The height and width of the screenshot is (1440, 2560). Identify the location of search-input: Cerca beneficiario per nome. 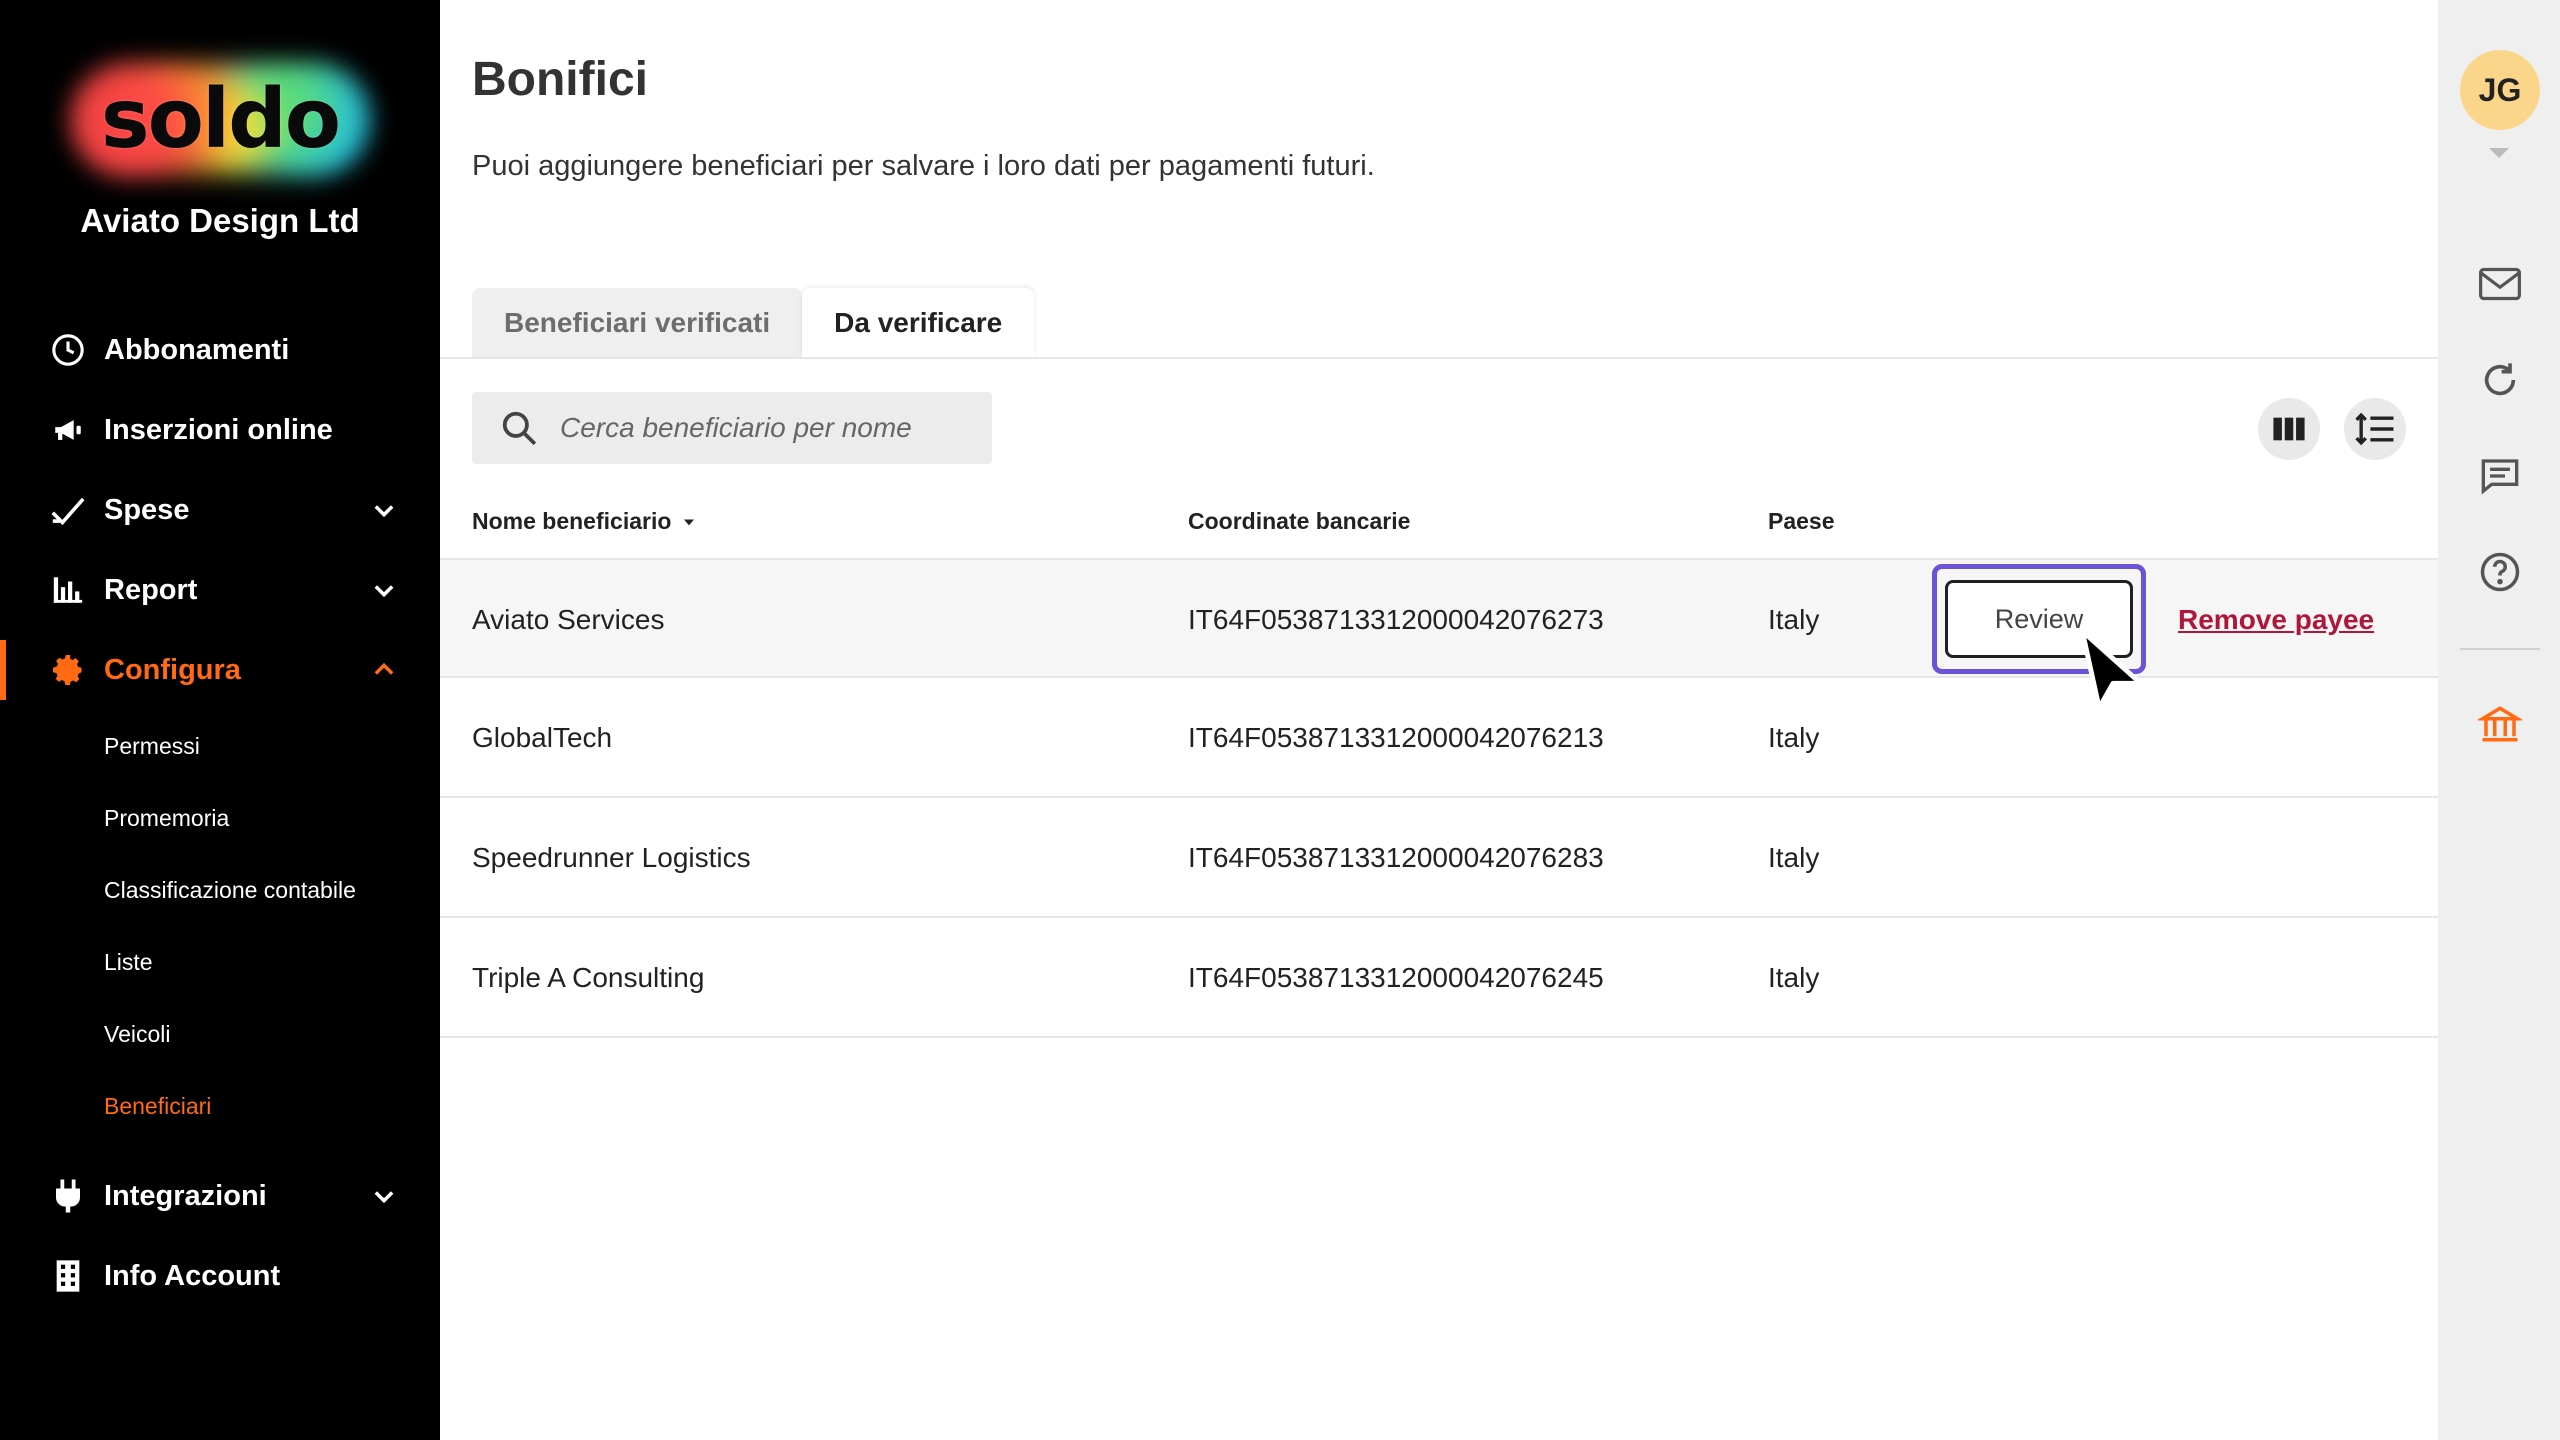
(732, 428).